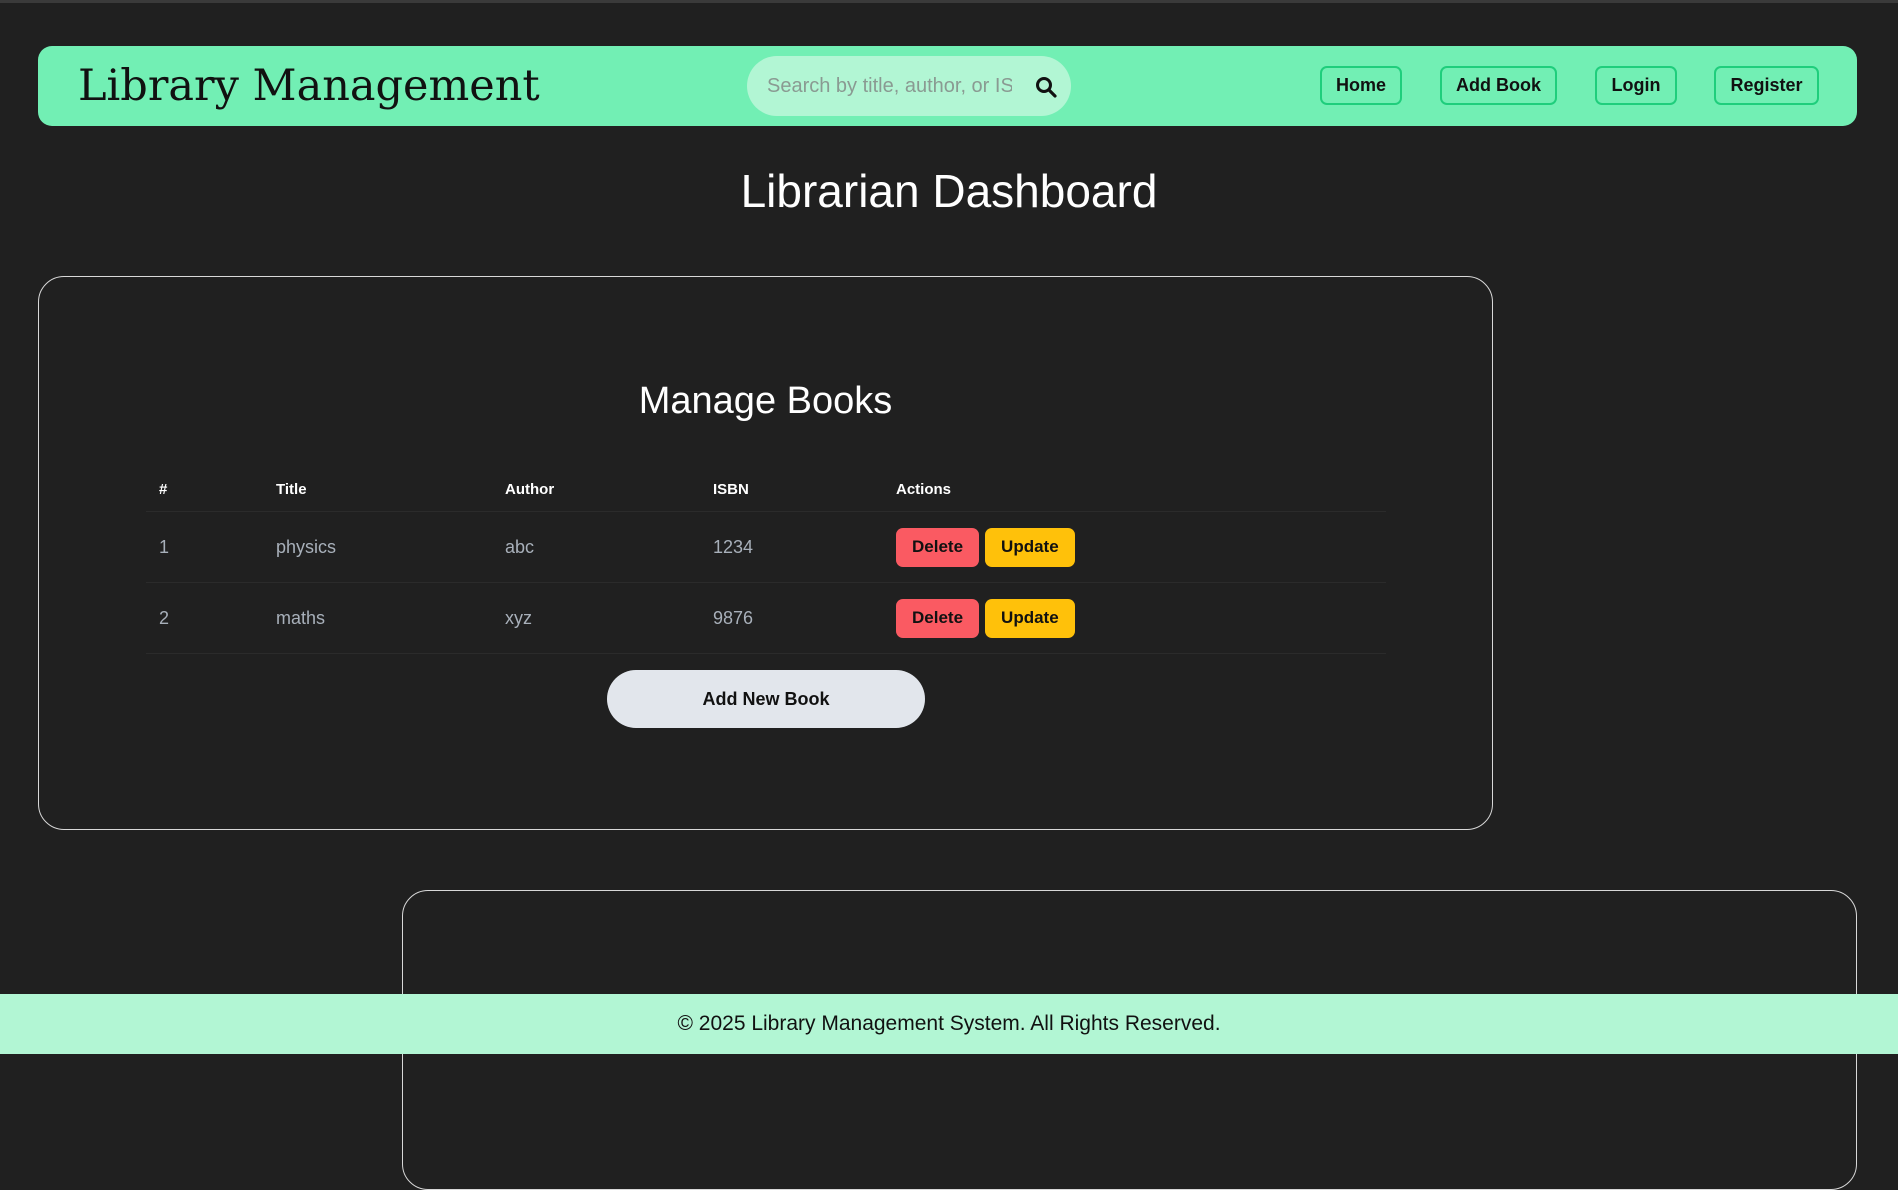 The width and height of the screenshot is (1898, 1190). Describe the element at coordinates (596, 489) in the screenshot. I see `column-header-author: Author` at that location.